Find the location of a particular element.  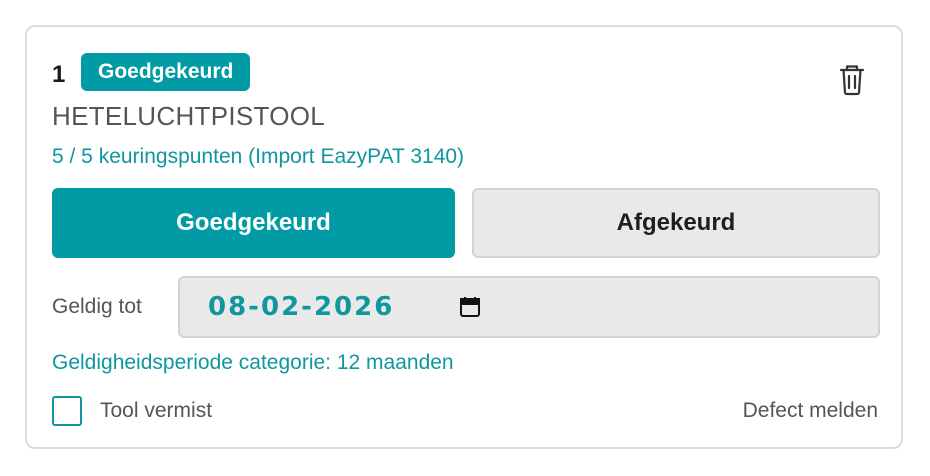

status-badge: Goedgekeurd is located at coordinates (166, 72).